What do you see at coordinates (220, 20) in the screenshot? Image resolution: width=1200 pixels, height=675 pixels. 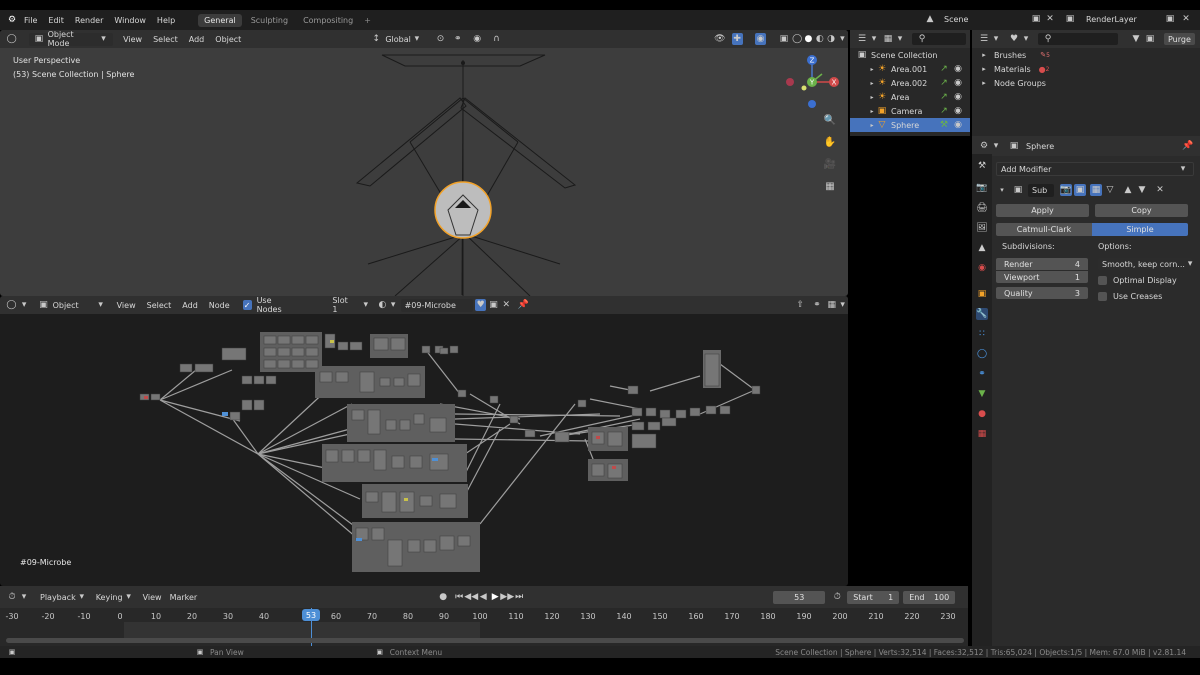 I see `tab-general: General` at bounding box center [220, 20].